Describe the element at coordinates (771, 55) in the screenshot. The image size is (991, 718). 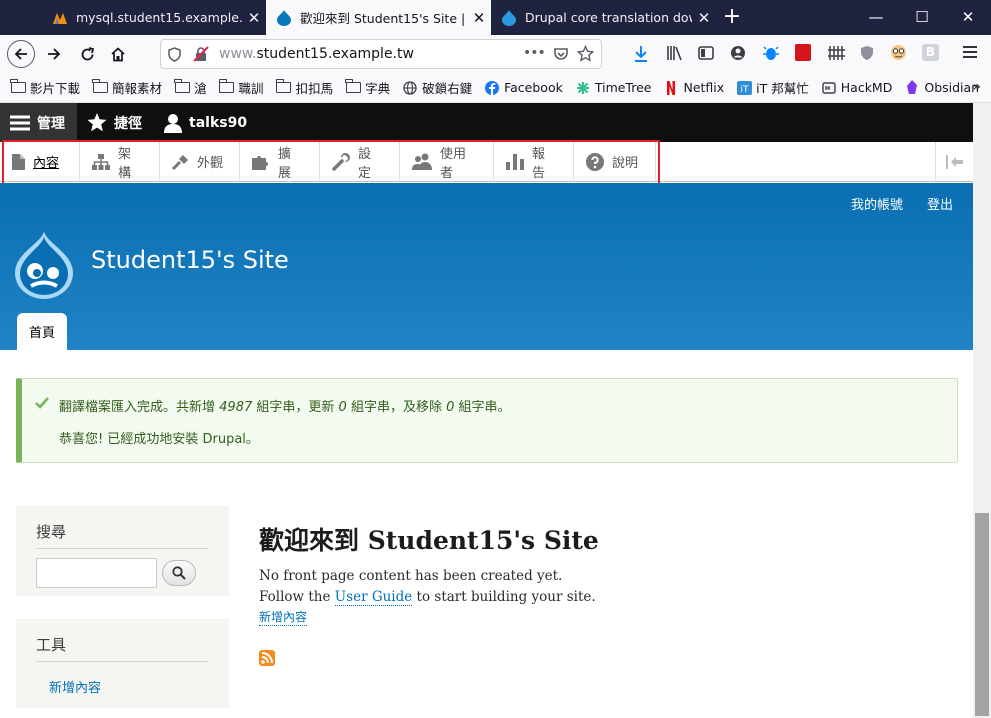
I see `extension-bug-icon` at that location.